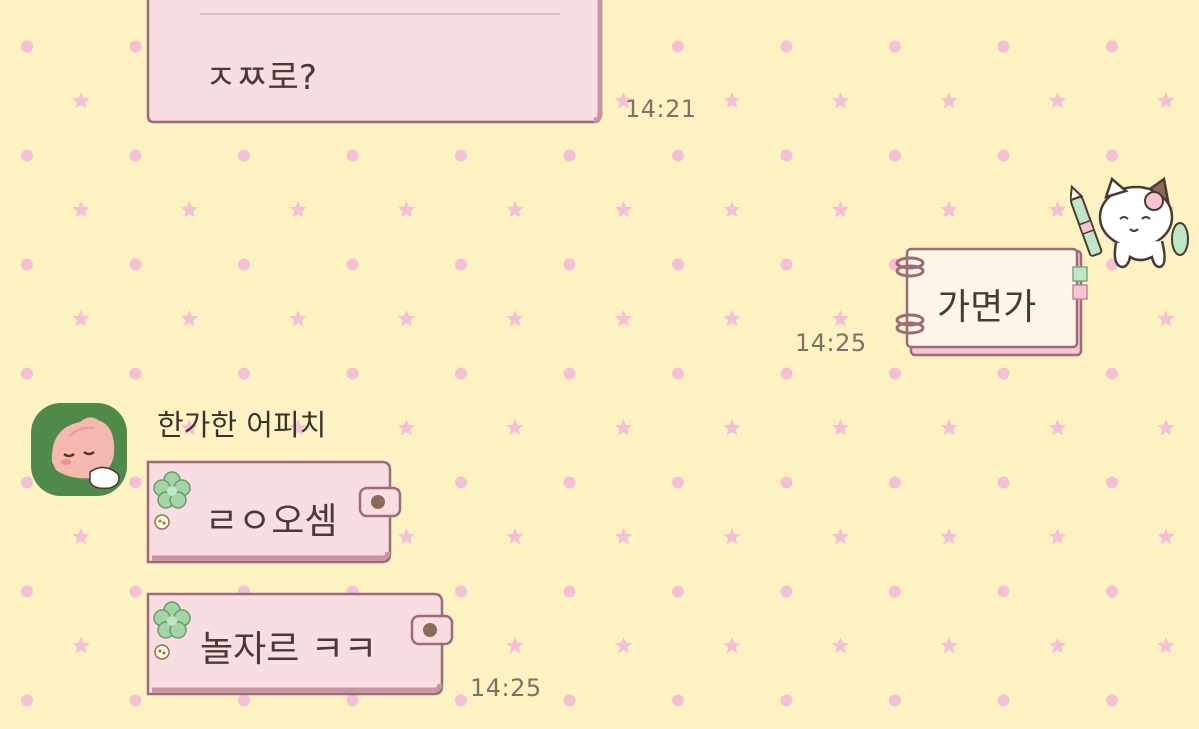 The width and height of the screenshot is (1199, 729). Describe the element at coordinates (289, 649) in the screenshot. I see `message-text: 놀자르 ㅋㅋ` at that location.